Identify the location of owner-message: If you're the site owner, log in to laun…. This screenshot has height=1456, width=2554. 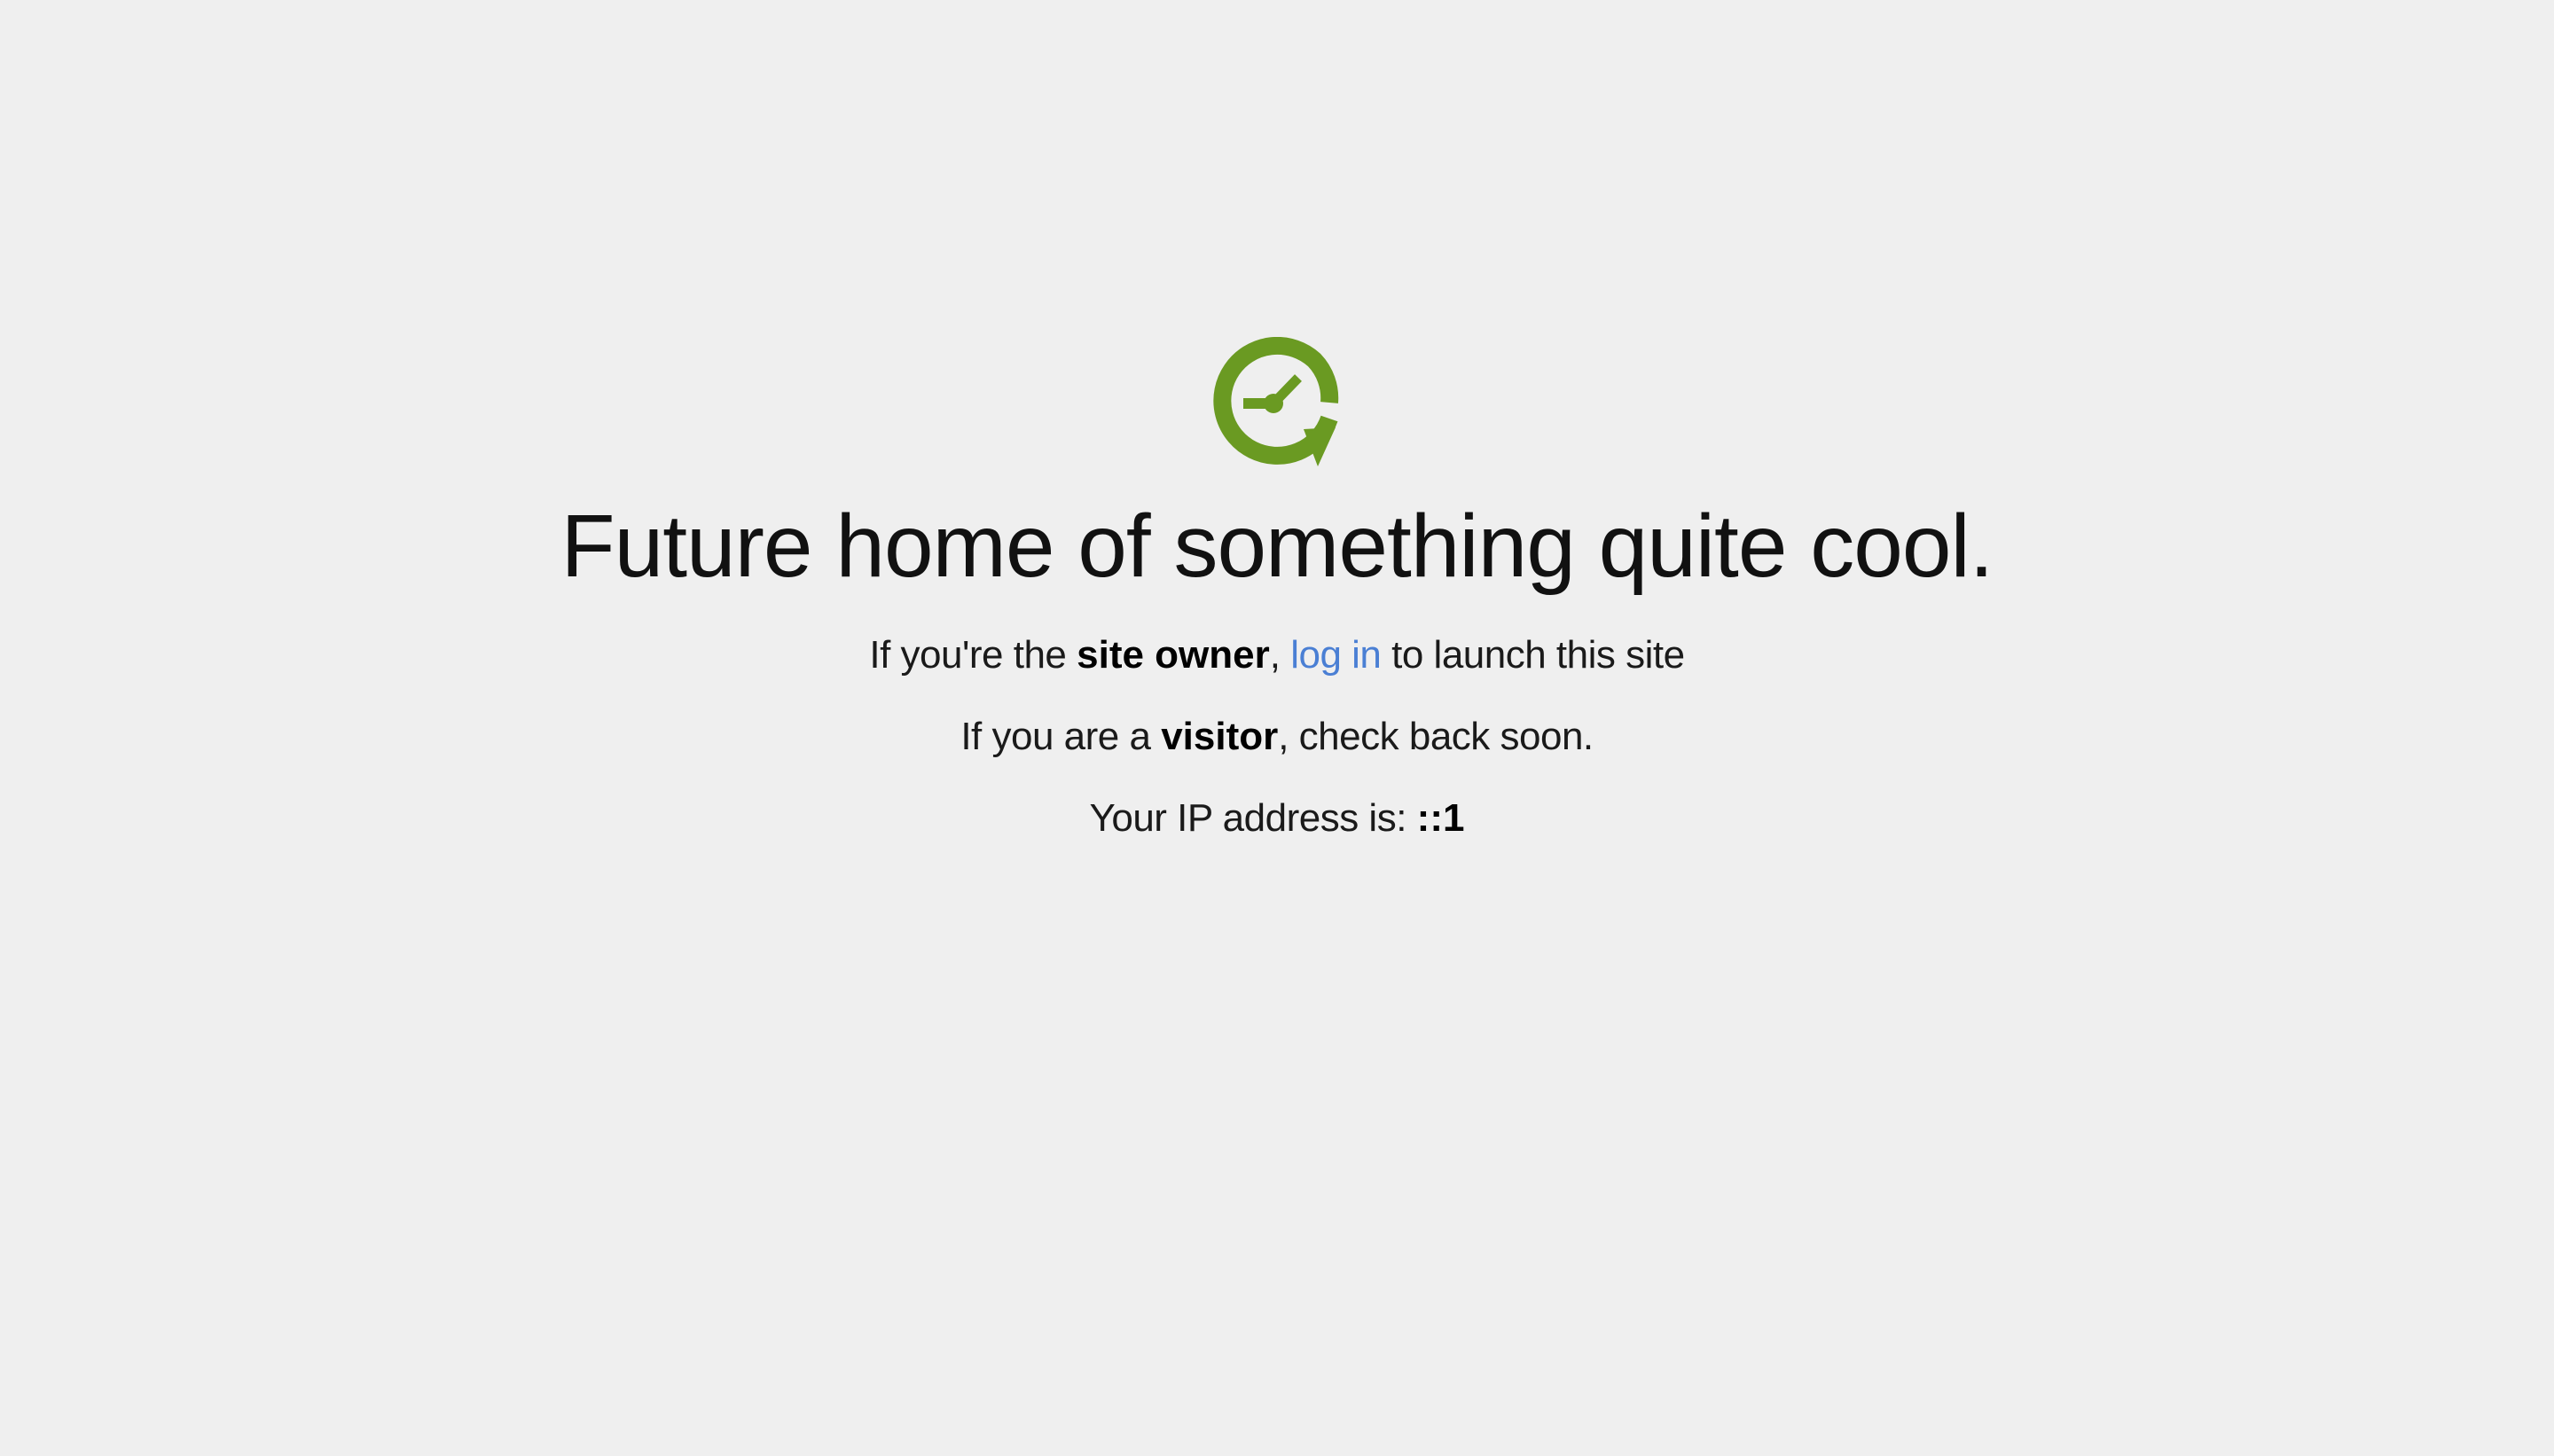
(1277, 655).